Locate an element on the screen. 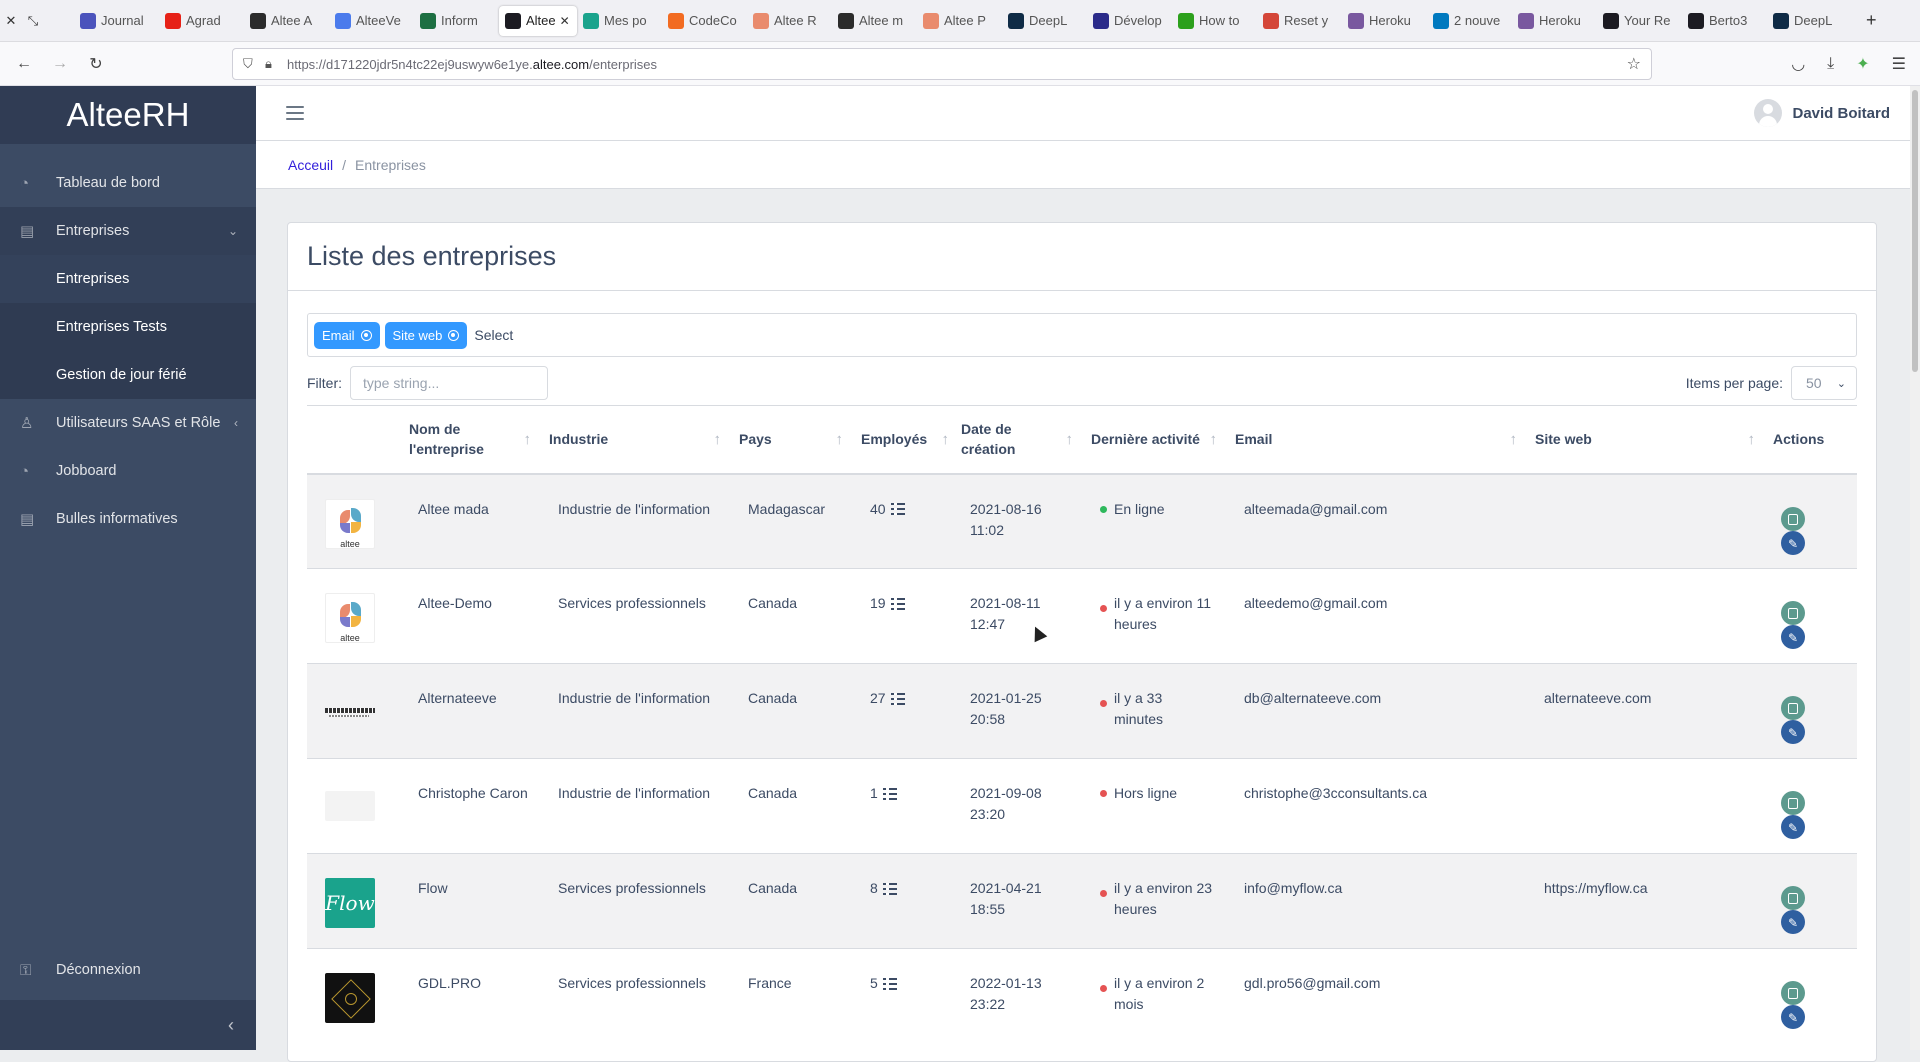  speedometer-icon: ◔ is located at coordinates (25, 471).